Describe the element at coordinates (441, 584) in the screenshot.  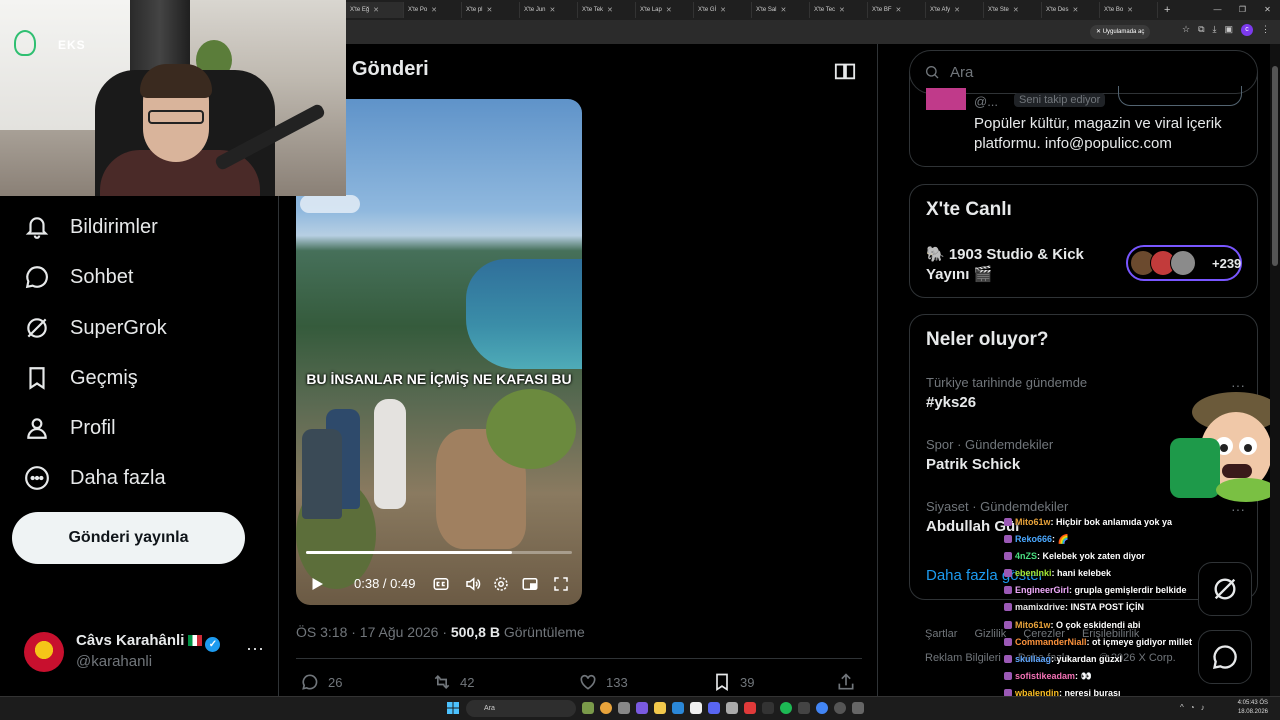
I see `captions-icon` at that location.